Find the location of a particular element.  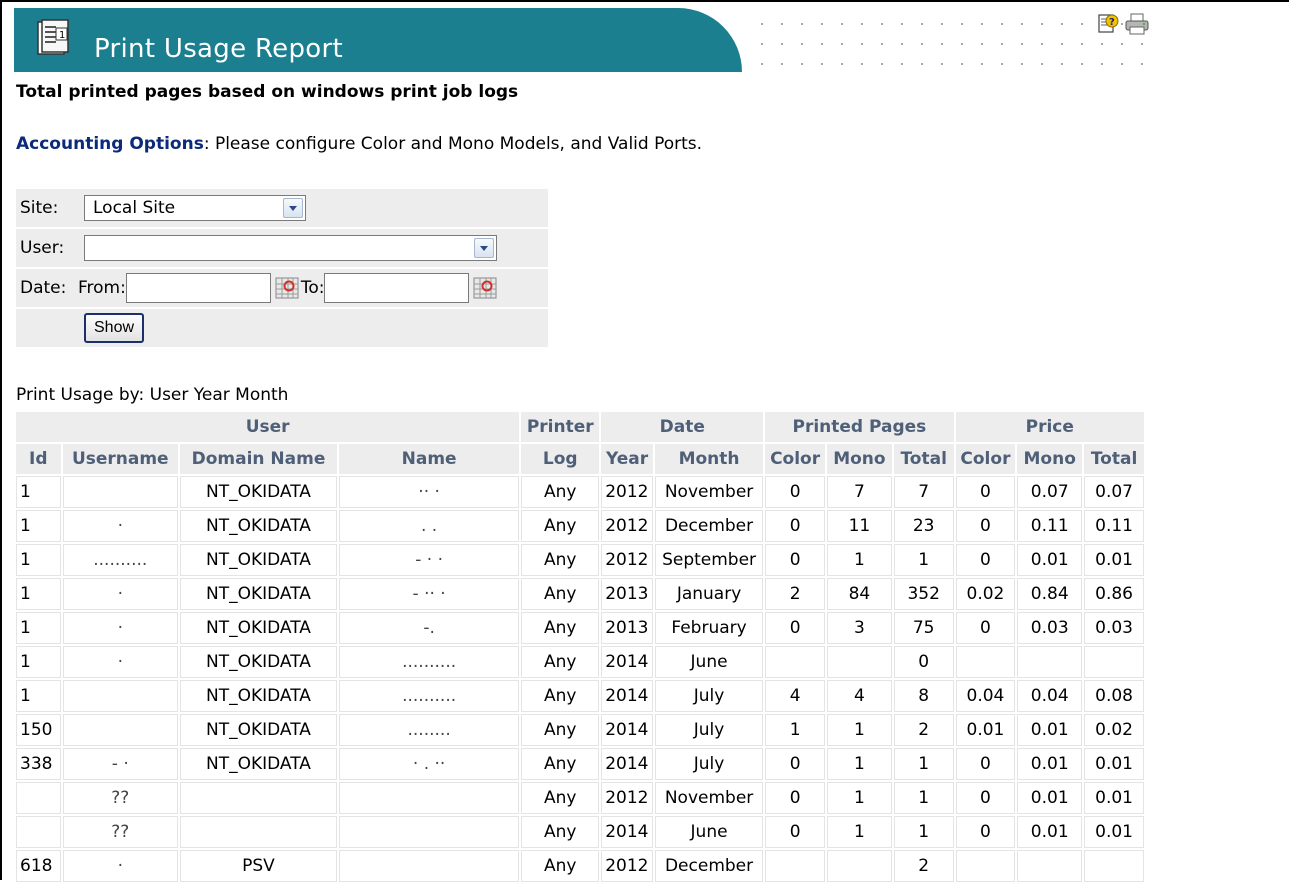

cell-price-mono is located at coordinates (1050, 866).